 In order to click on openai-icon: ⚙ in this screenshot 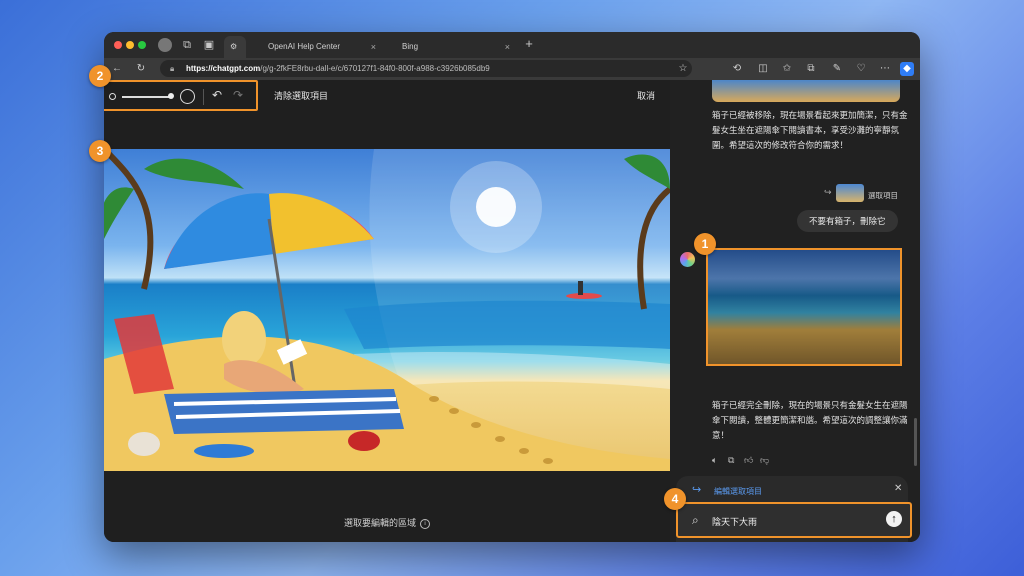, I will do `click(234, 46)`.